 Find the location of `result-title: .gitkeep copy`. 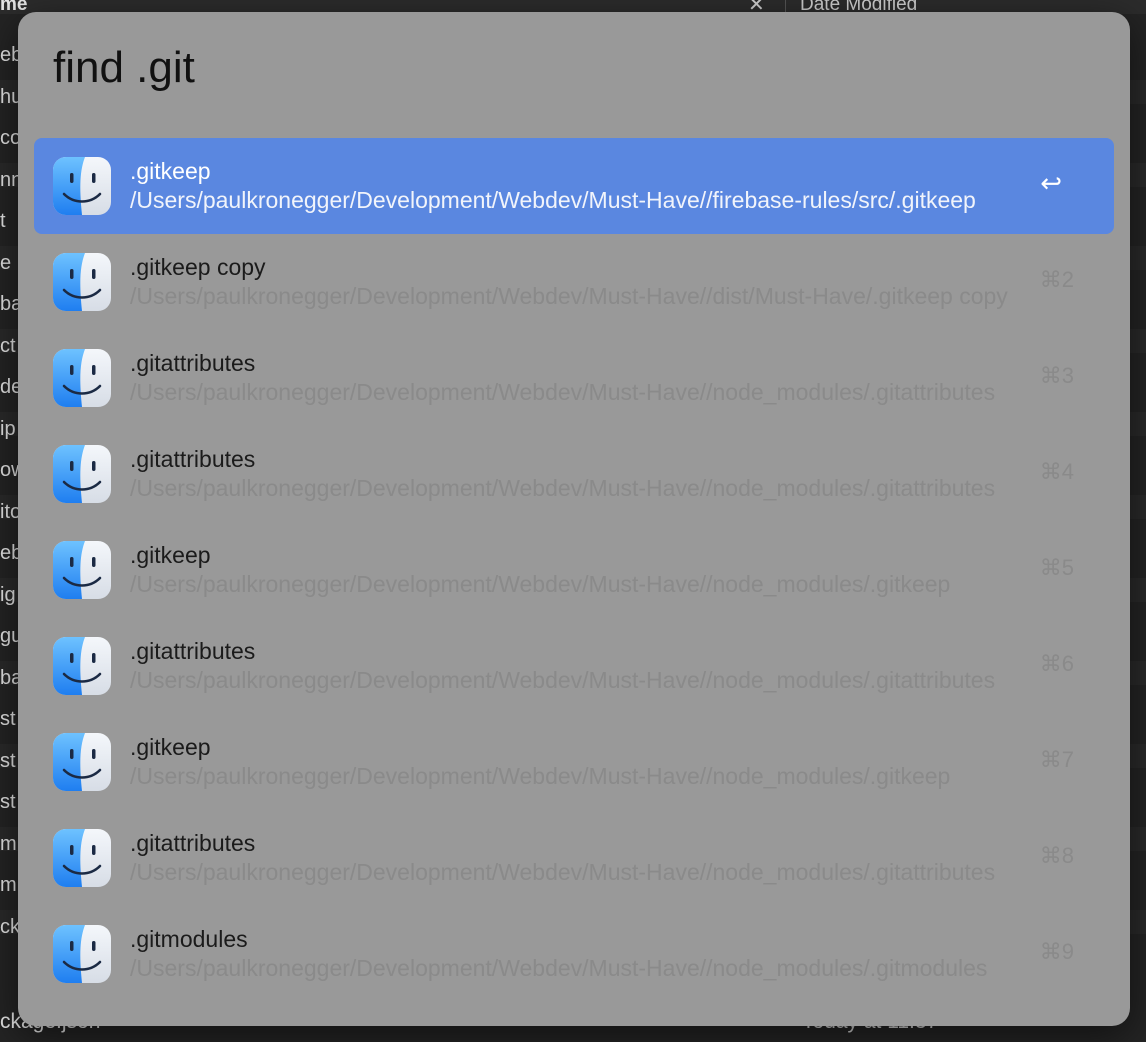

result-title: .gitkeep copy is located at coordinates (198, 267).